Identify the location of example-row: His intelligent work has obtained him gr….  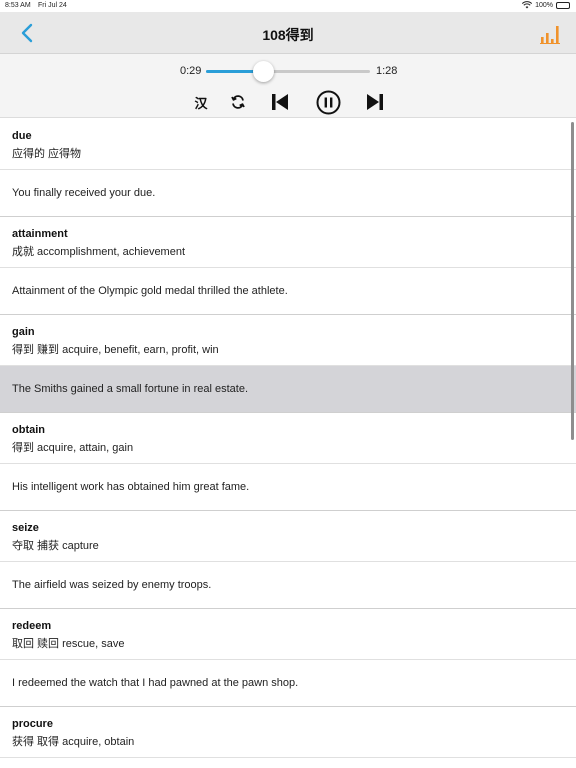
(288, 487).